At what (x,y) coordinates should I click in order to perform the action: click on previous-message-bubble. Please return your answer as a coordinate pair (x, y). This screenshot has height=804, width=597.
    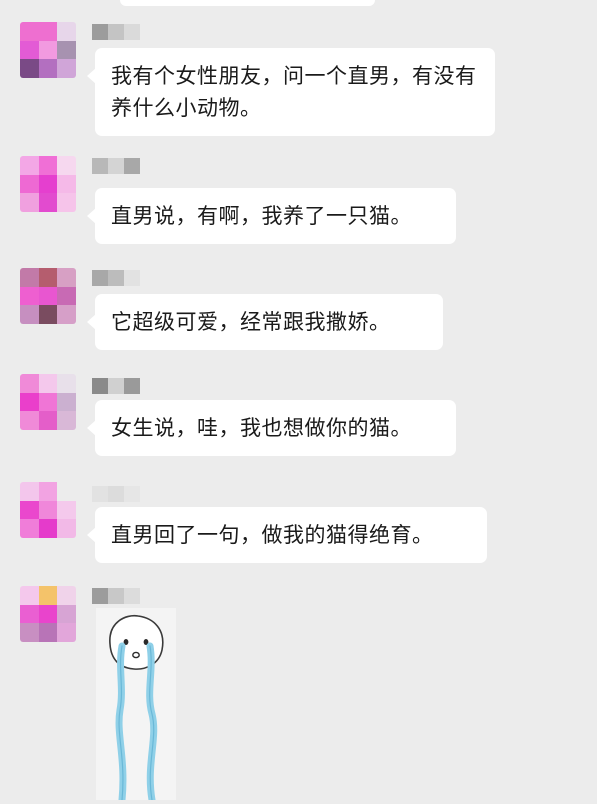
    Looking at the image, I should click on (247, 3).